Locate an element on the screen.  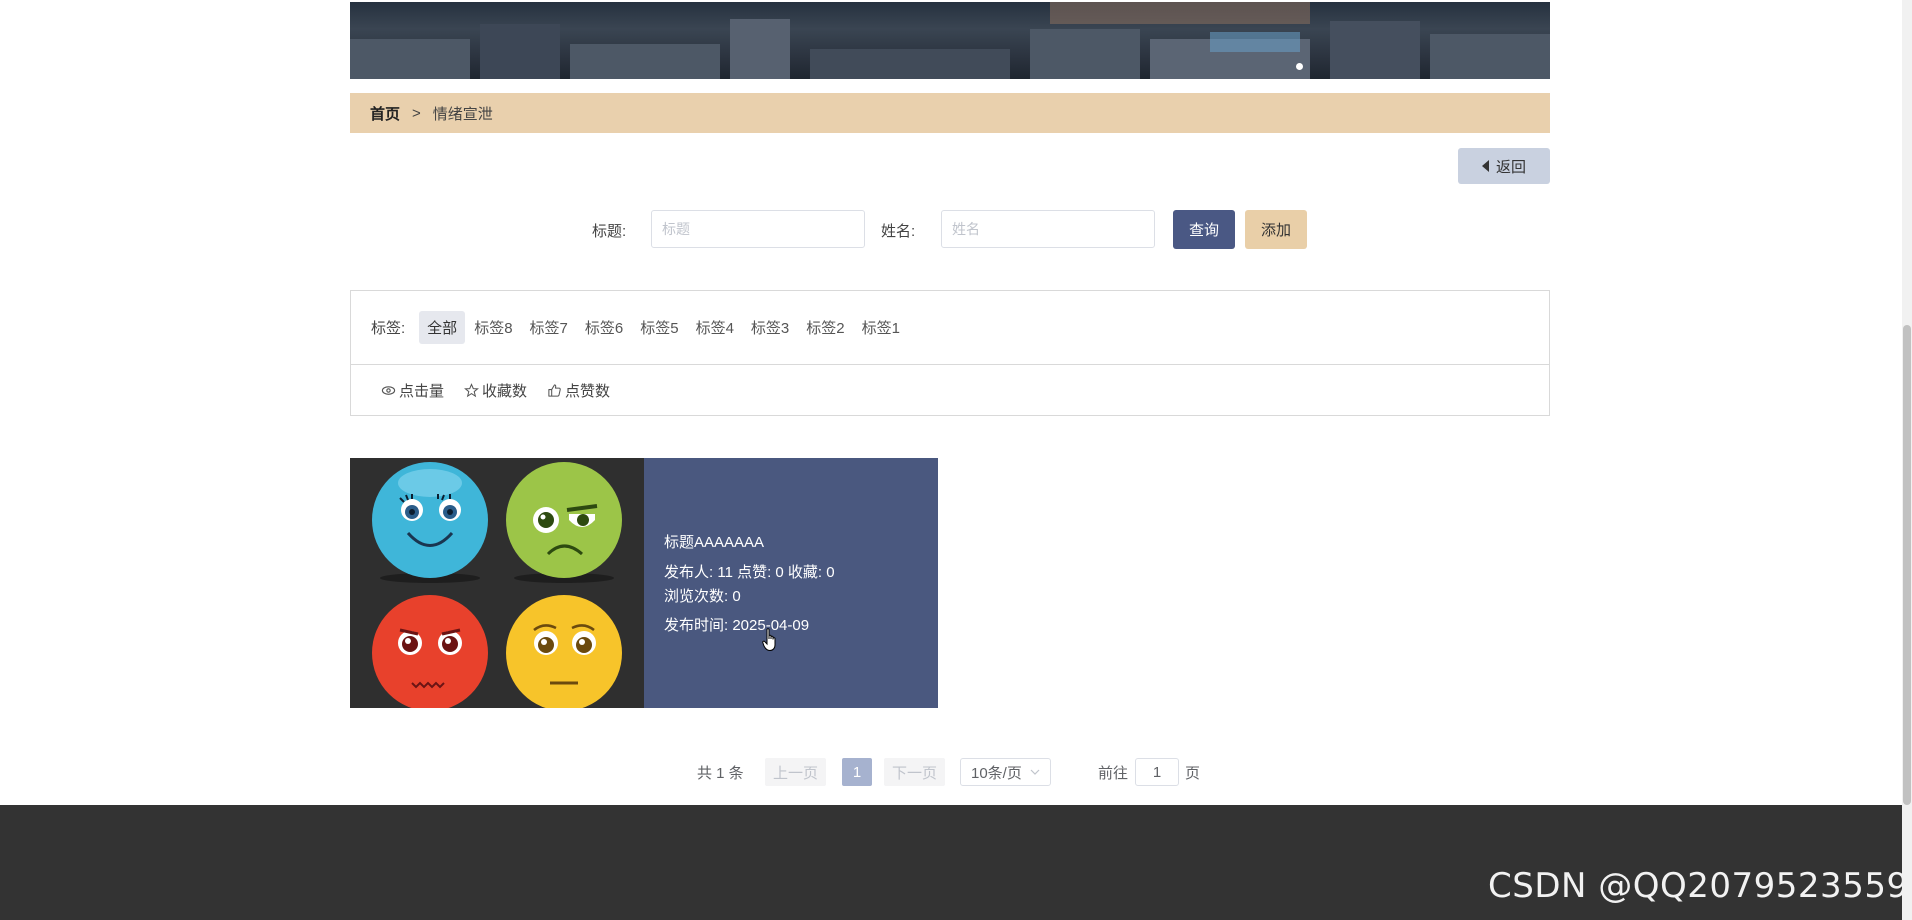
goto-page-input: 1 is located at coordinates (1157, 772).